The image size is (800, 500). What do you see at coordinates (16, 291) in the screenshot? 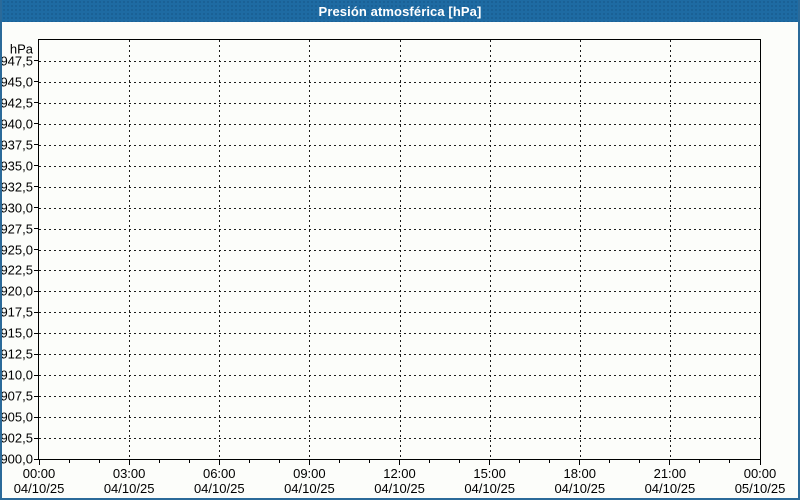
I see `y-tick-label: 920,0` at bounding box center [16, 291].